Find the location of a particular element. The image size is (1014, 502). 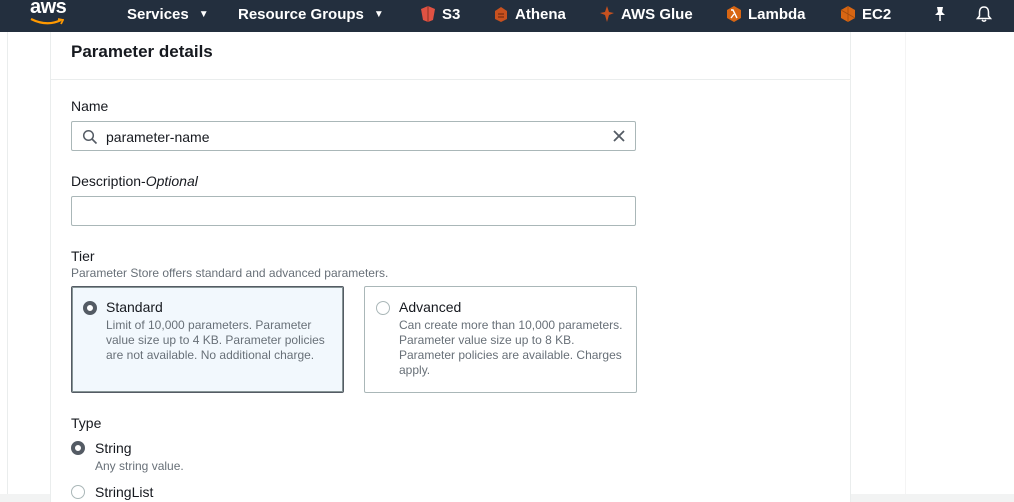

shortcut-lambda: Lambda is located at coordinates (766, 14).